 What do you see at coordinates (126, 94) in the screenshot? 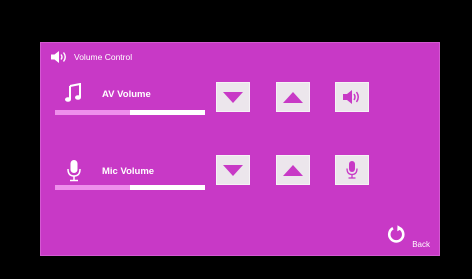
I see `av-volume-label: AV Volume` at bounding box center [126, 94].